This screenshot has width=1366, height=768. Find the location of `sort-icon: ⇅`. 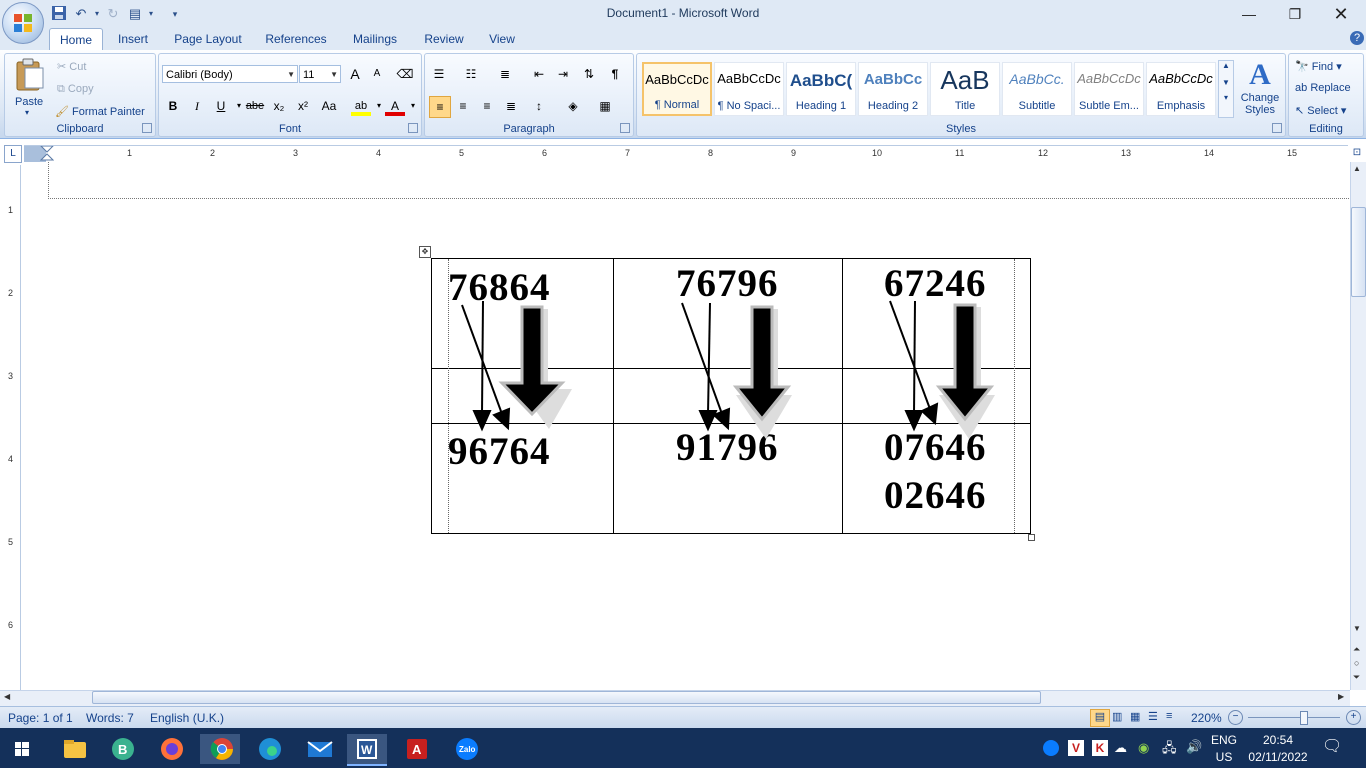

sort-icon: ⇅ is located at coordinates (589, 74).